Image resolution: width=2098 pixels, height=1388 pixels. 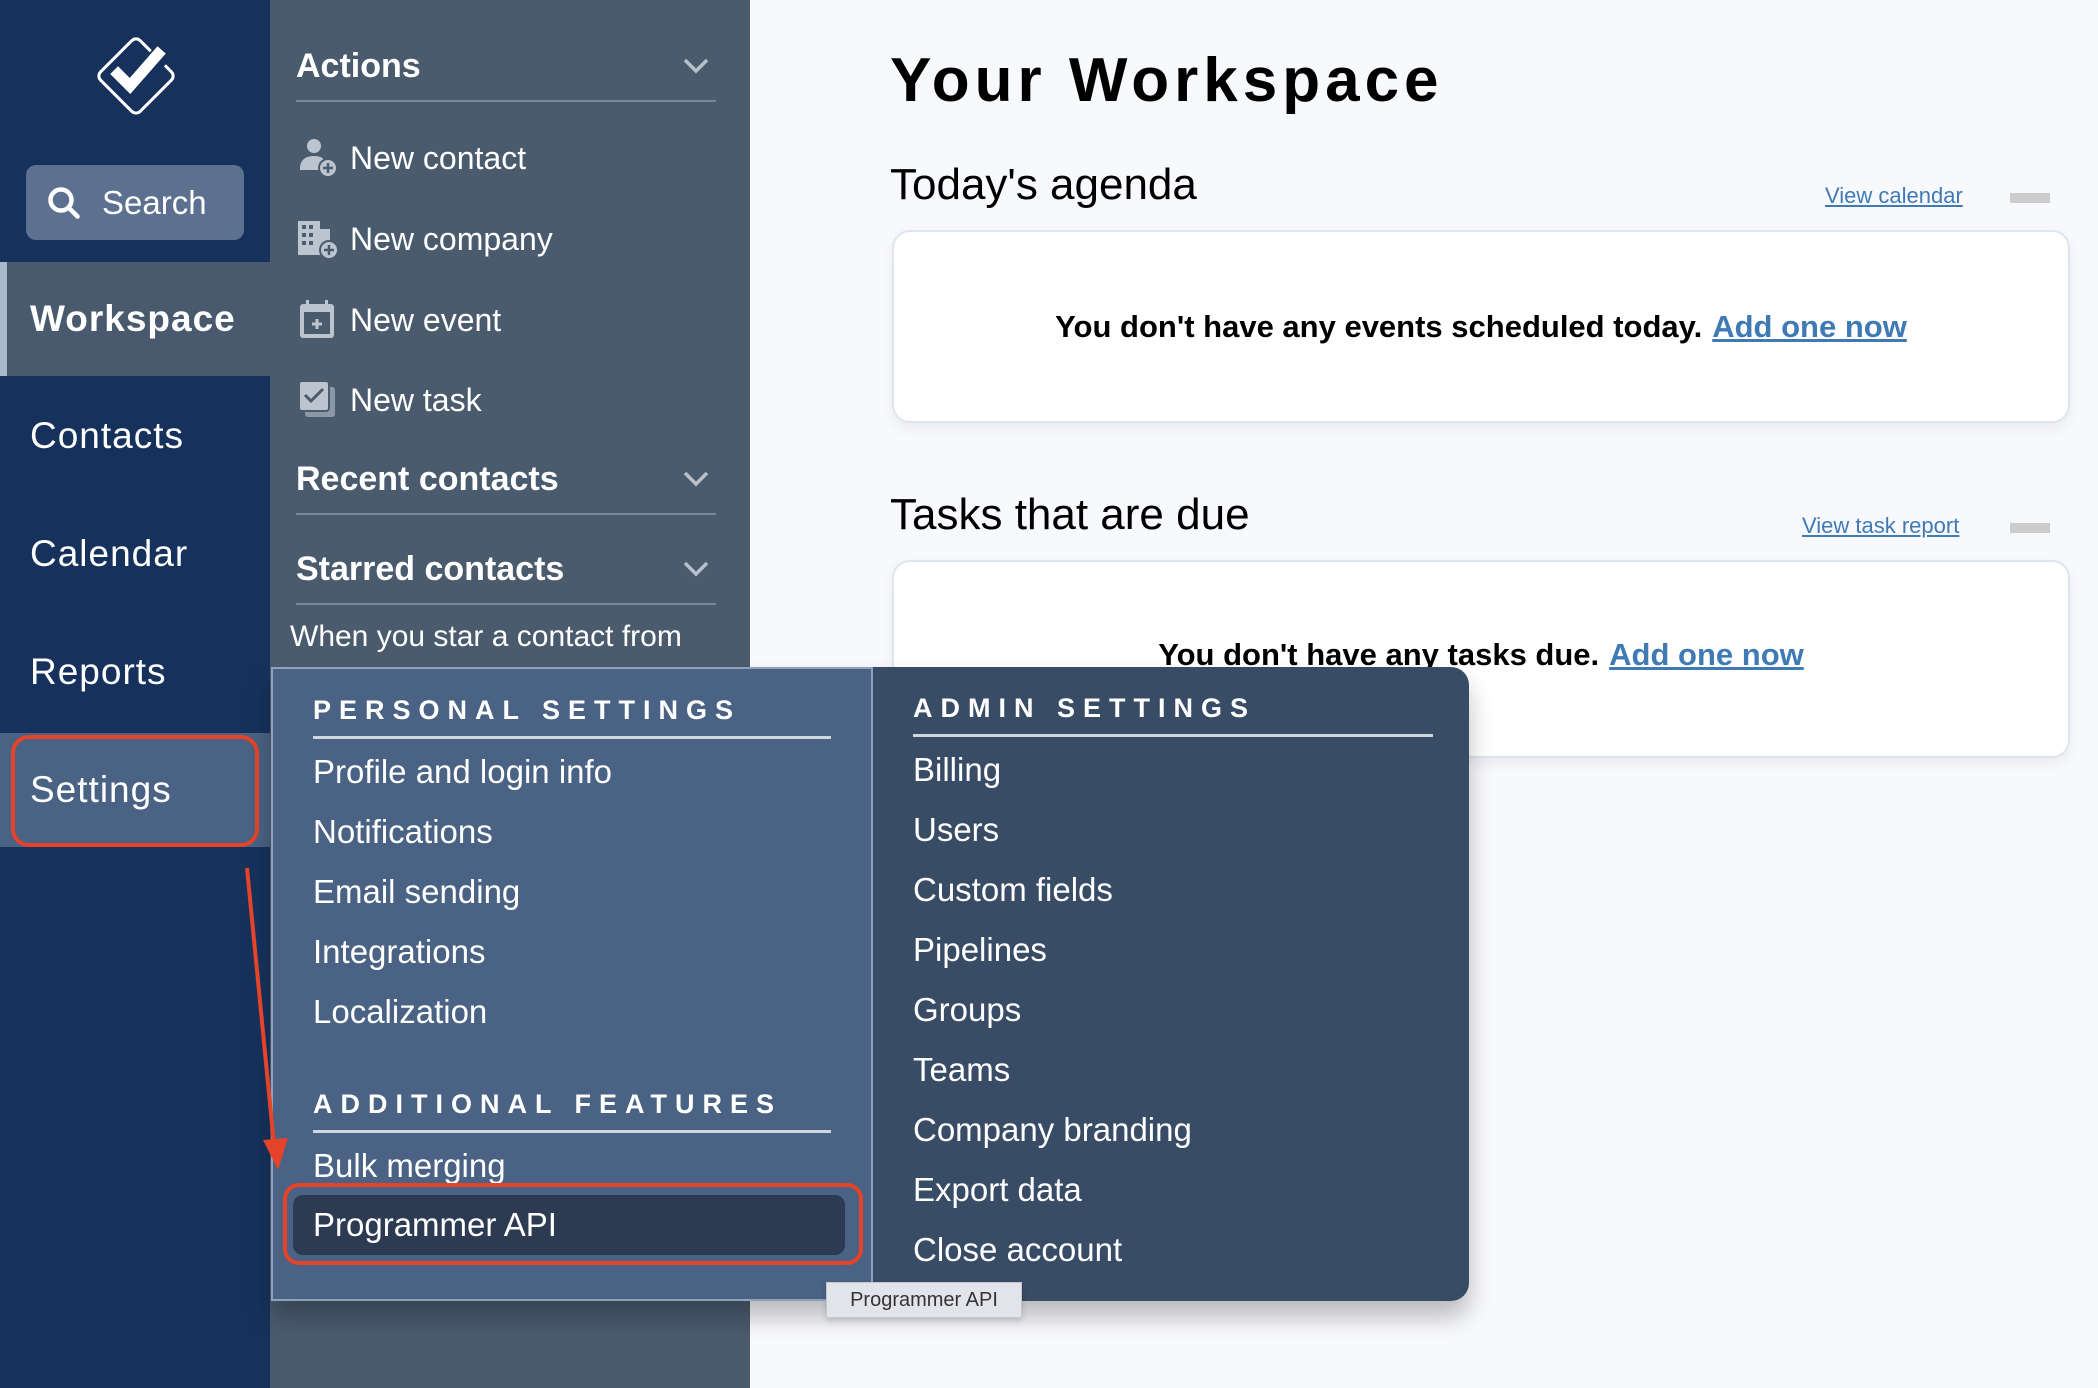 What do you see at coordinates (109, 553) in the screenshot?
I see `nav-item-label: Calendar` at bounding box center [109, 553].